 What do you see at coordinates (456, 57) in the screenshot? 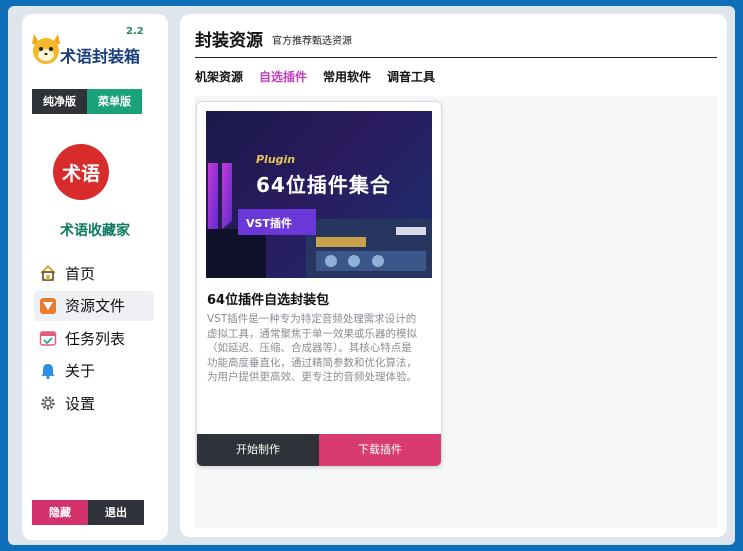
I see `title-divider` at bounding box center [456, 57].